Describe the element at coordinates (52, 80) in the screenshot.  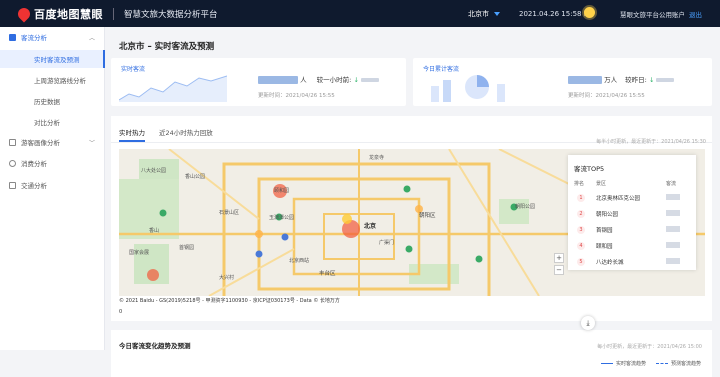
I see `sidebar-sub-route: 上周游览路线分析` at that location.